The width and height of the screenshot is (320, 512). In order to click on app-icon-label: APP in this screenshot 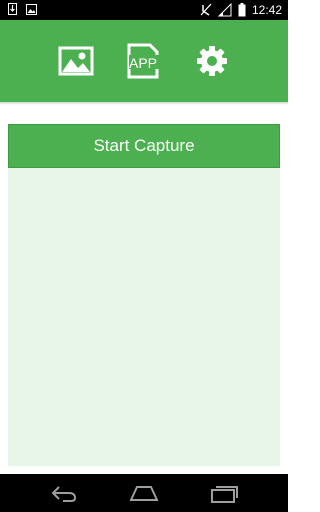, I will do `click(143, 63)`.